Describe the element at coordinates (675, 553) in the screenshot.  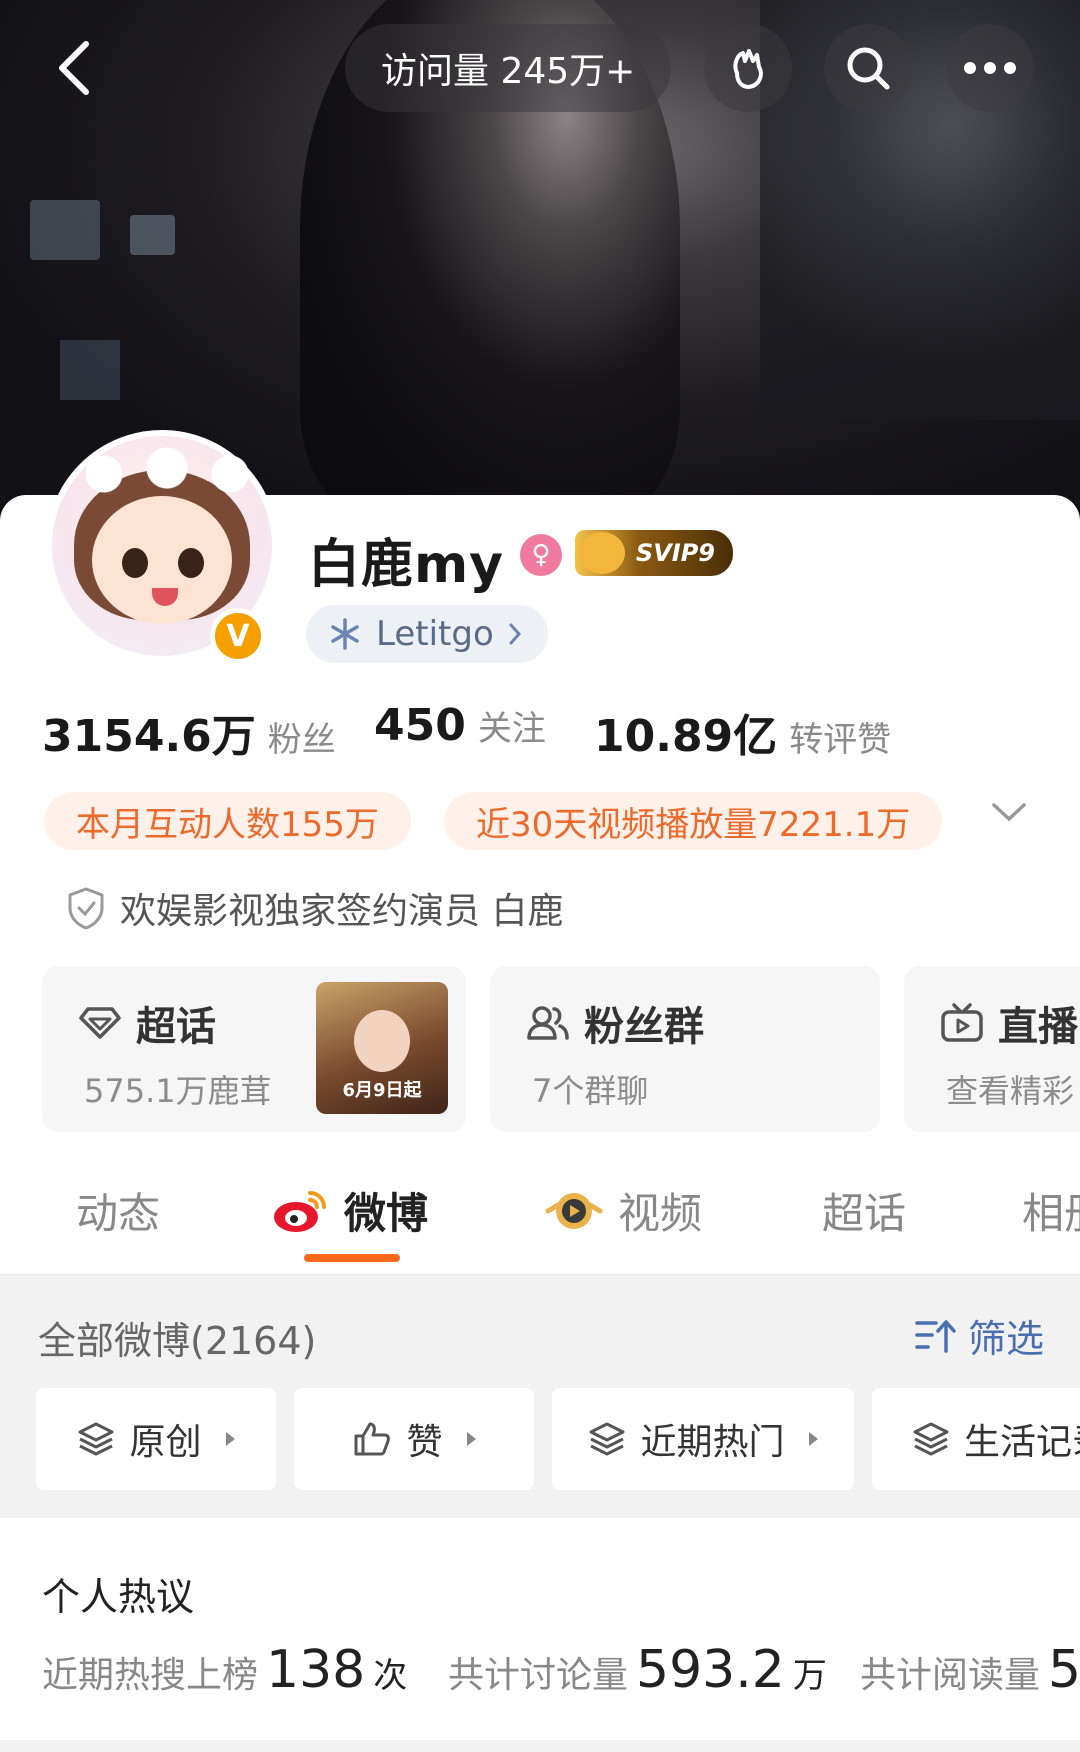
I see `svip-badge-label: SVIP9` at that location.